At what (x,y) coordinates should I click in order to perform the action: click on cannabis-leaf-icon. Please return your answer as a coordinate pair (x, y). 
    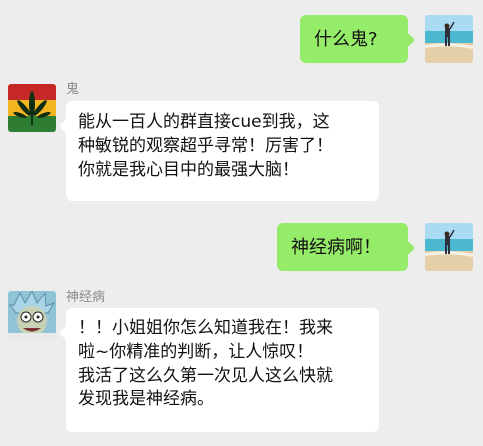
    Looking at the image, I should click on (32, 108).